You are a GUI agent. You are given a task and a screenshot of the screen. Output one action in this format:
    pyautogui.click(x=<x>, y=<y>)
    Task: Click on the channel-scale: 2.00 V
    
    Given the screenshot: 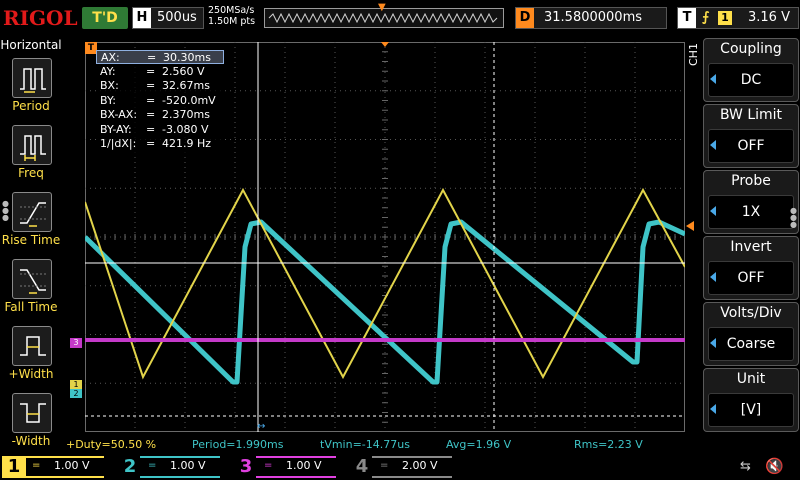 What is the action you would take?
    pyautogui.click(x=420, y=465)
    